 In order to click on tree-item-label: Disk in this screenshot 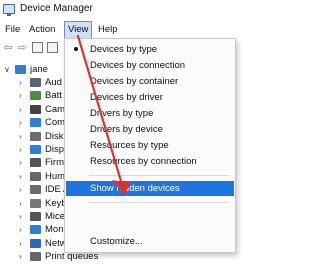, I will do `click(54, 136)`.